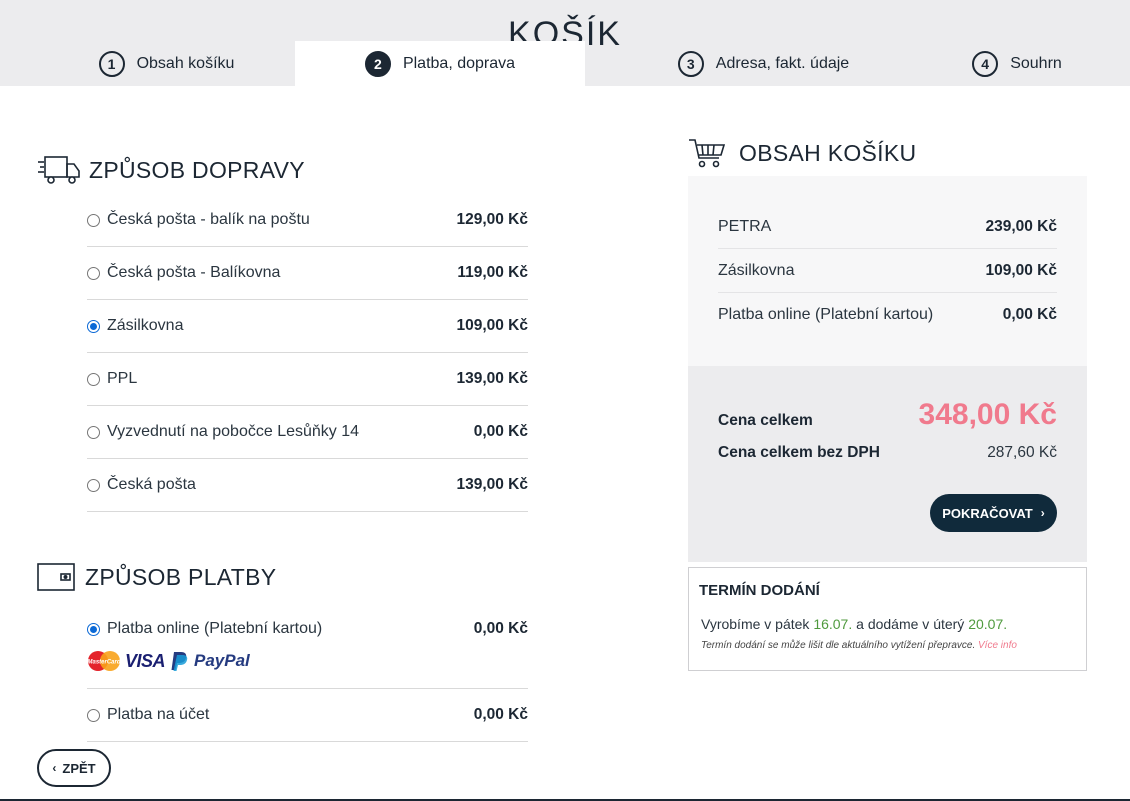 The width and height of the screenshot is (1130, 801). I want to click on shopping-cart-icon, so click(707, 153).